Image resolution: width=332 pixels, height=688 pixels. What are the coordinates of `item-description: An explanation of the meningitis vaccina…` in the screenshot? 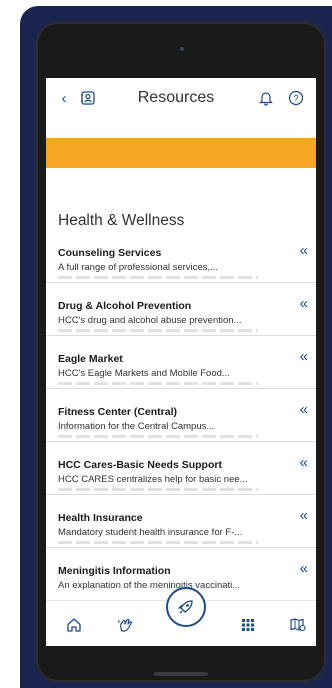 It's located at (149, 585).